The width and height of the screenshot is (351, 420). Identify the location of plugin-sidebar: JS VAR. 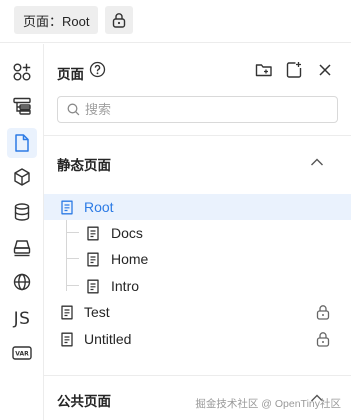
(22, 232).